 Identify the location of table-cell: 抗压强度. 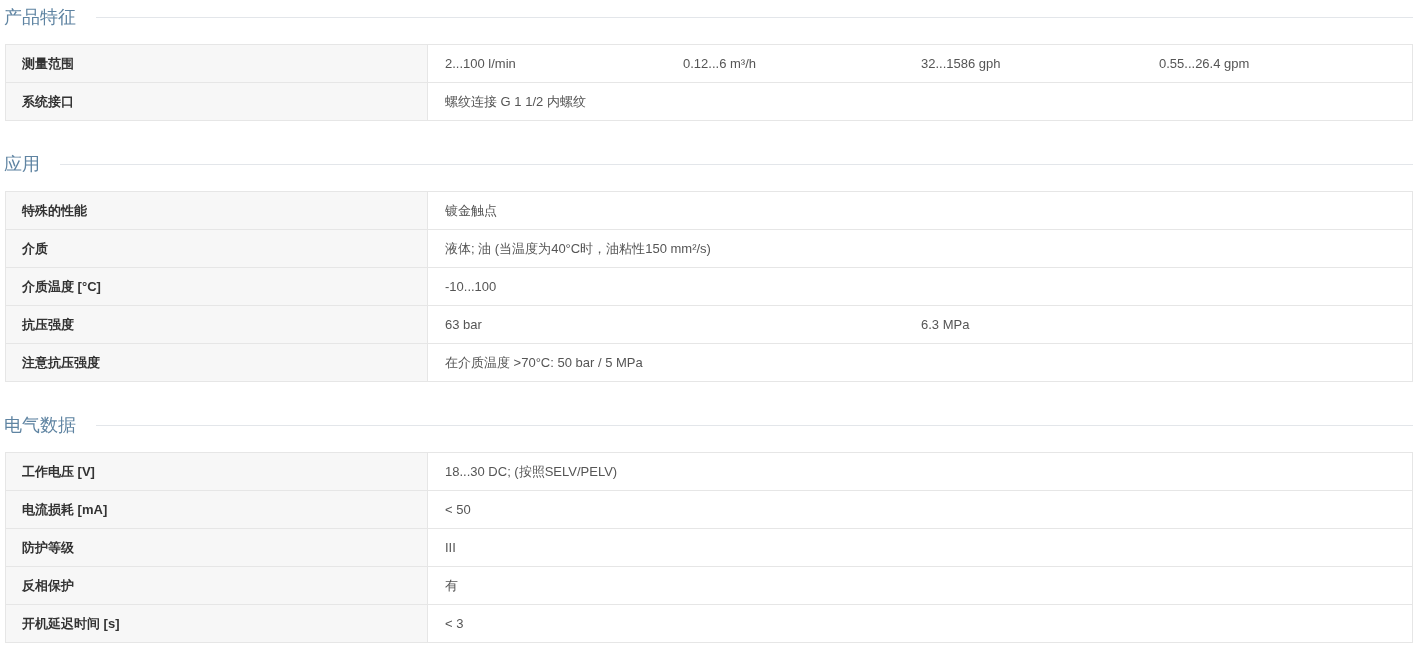
(217, 324).